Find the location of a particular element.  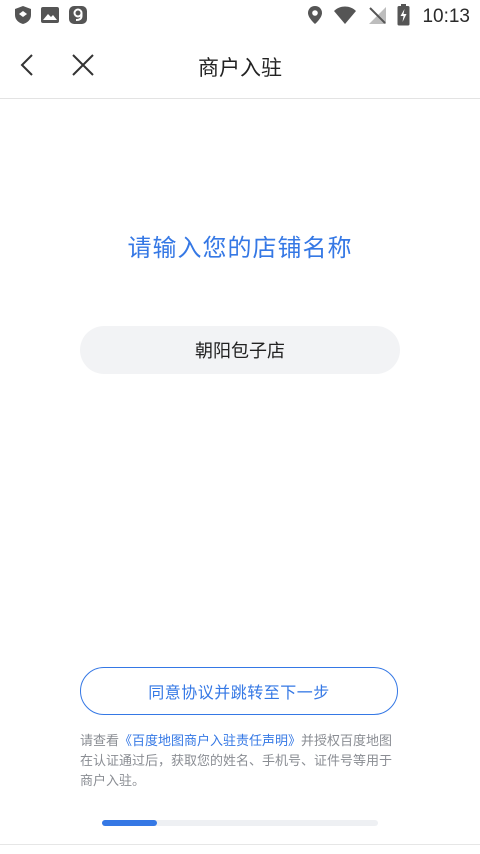

status-time: 10:13 is located at coordinates (446, 16).